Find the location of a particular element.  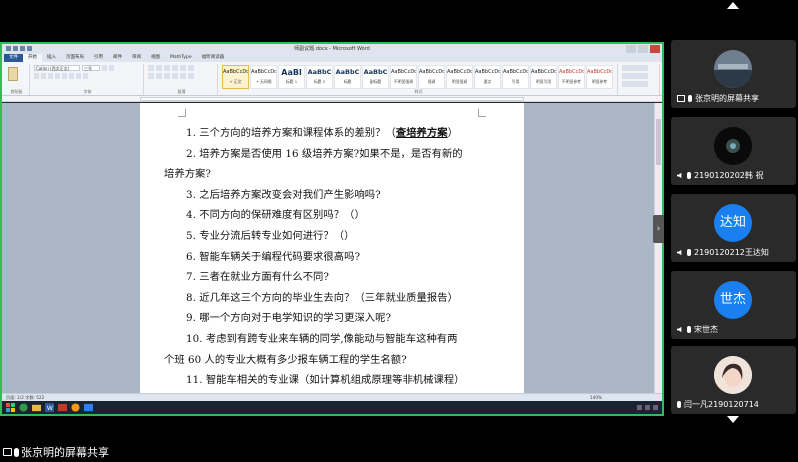

windows-start-icon is located at coordinates (10, 407).